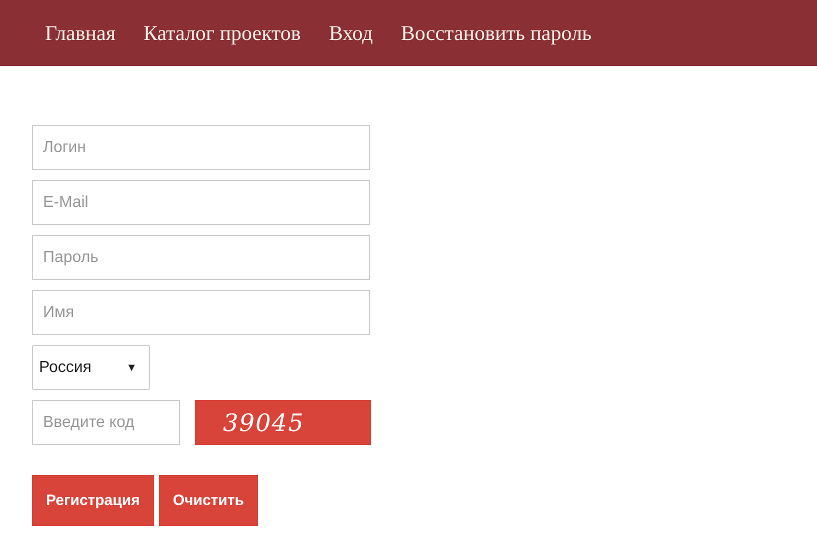 The image size is (817, 536). What do you see at coordinates (201, 147) in the screenshot?
I see `input-field: Логин` at bounding box center [201, 147].